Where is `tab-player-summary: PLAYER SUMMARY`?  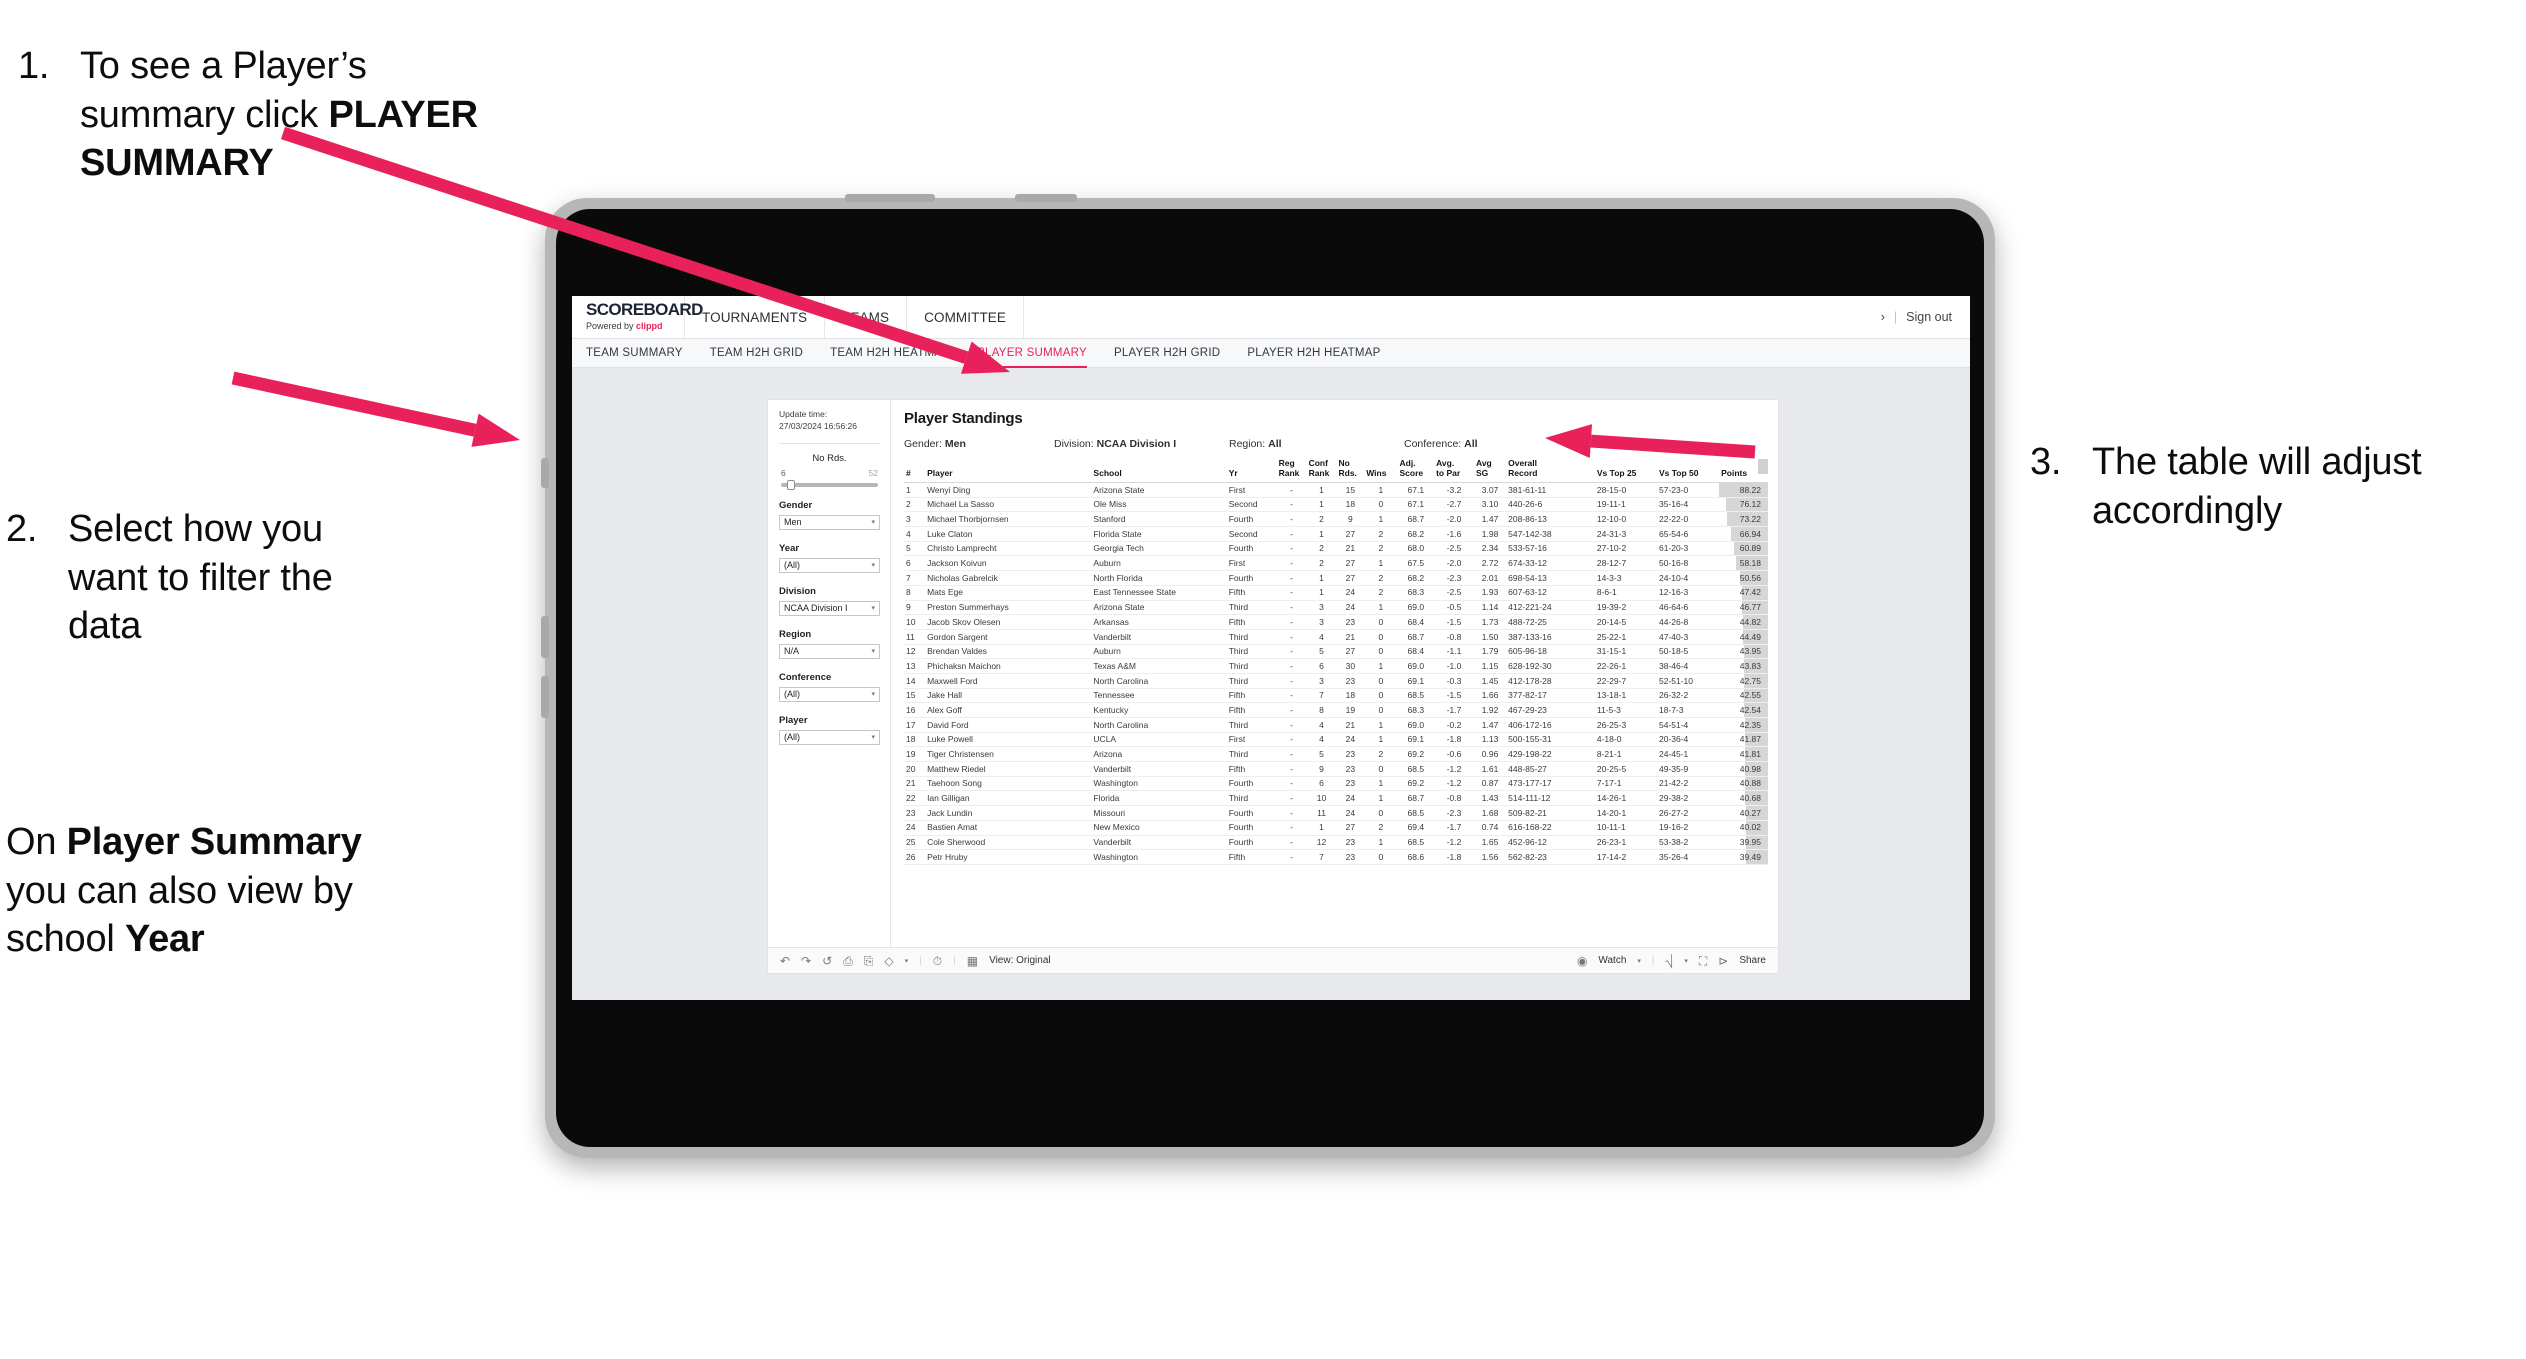 tab-player-summary: PLAYER SUMMARY is located at coordinates (1032, 353).